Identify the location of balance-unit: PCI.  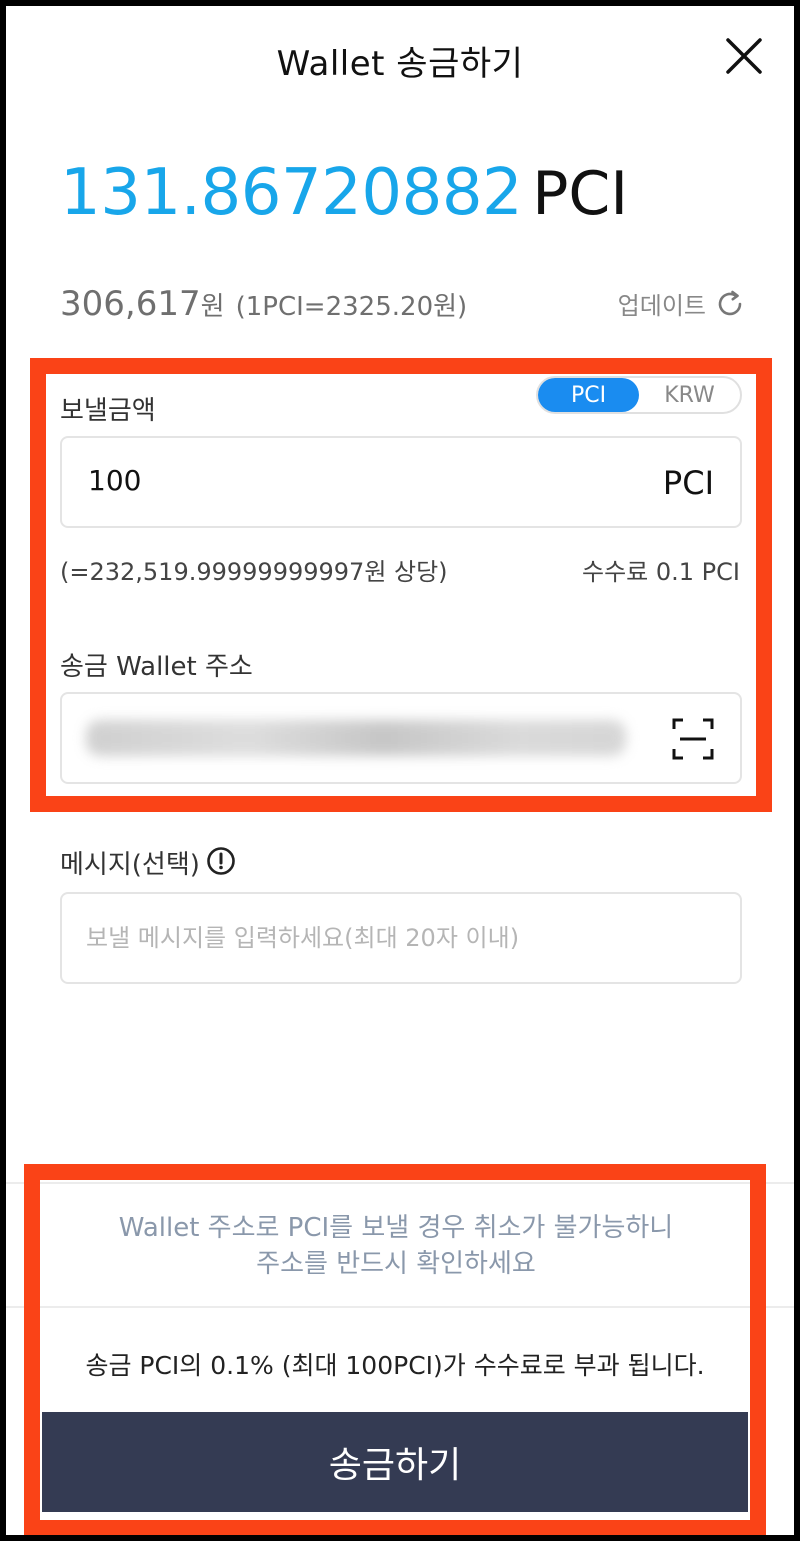
(580, 194).